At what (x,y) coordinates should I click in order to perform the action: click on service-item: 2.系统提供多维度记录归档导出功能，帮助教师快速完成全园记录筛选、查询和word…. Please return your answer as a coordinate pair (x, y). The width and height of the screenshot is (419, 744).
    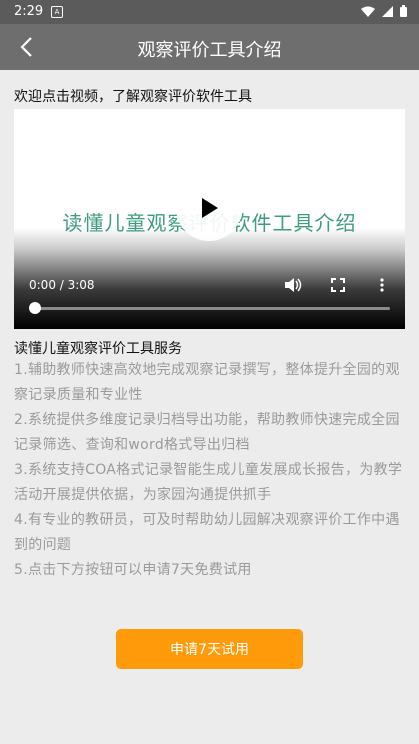
    Looking at the image, I should click on (207, 432).